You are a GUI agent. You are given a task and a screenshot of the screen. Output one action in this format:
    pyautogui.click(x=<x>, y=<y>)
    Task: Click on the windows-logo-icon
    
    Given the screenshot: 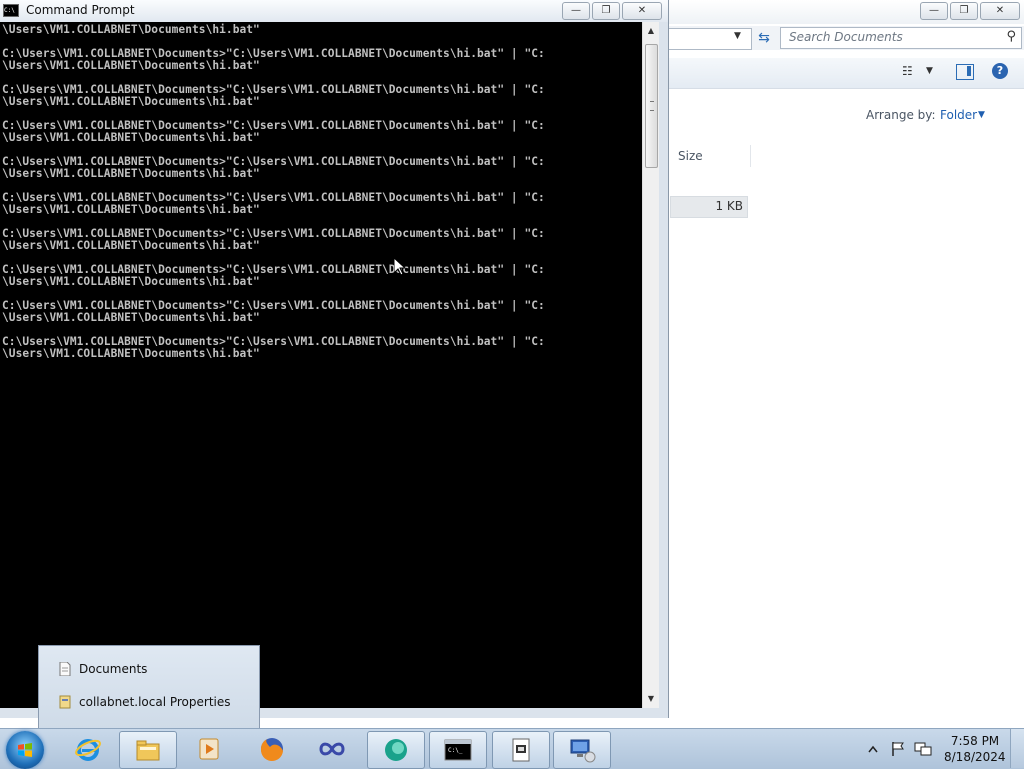 What is the action you would take?
    pyautogui.click(x=25, y=750)
    